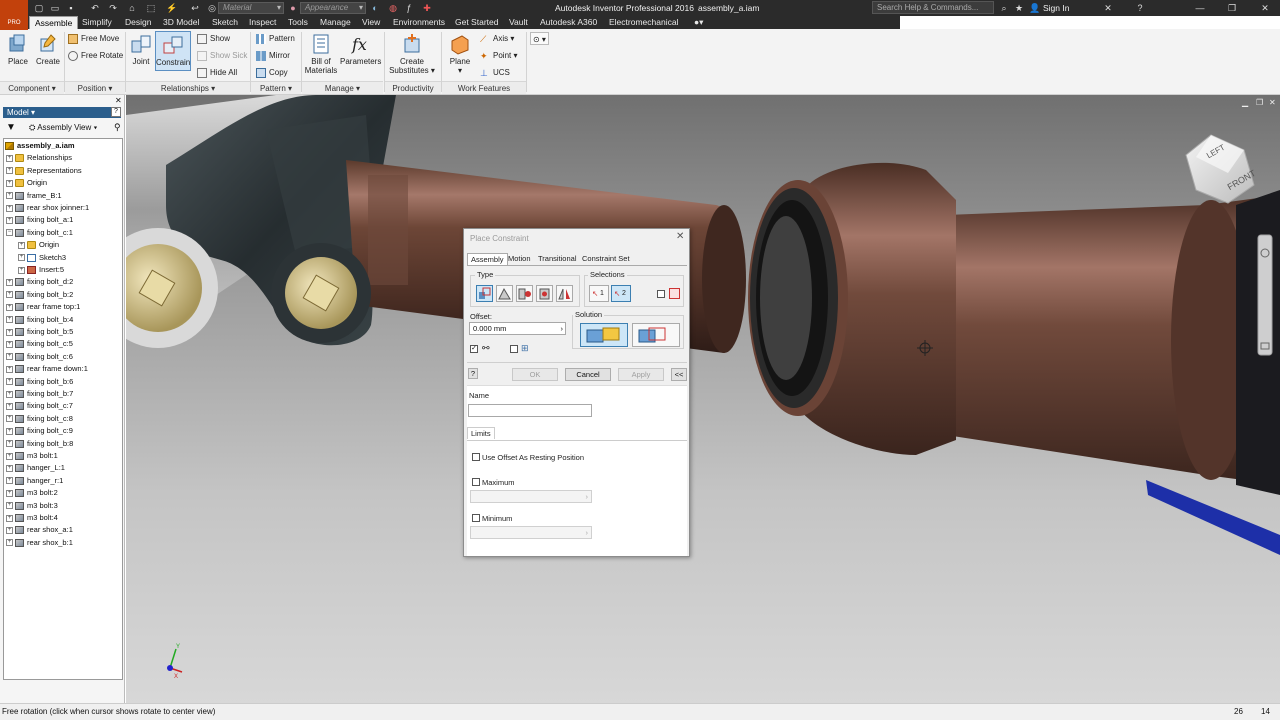 The height and width of the screenshot is (720, 1280). I want to click on flush-solution-button, so click(656, 335).